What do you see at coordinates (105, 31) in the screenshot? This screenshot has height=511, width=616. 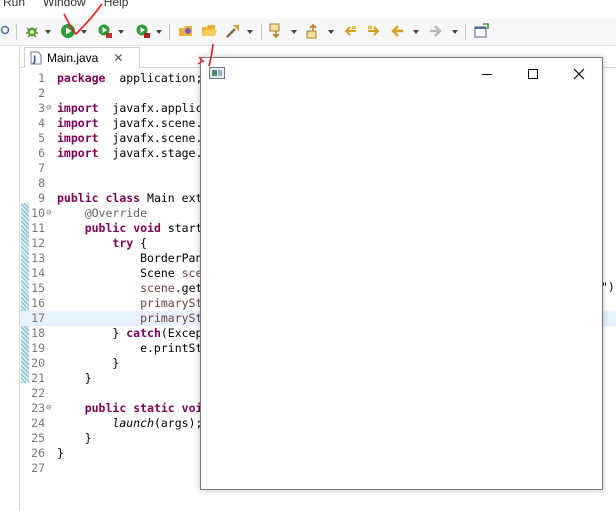 I see `coverage-icon` at bounding box center [105, 31].